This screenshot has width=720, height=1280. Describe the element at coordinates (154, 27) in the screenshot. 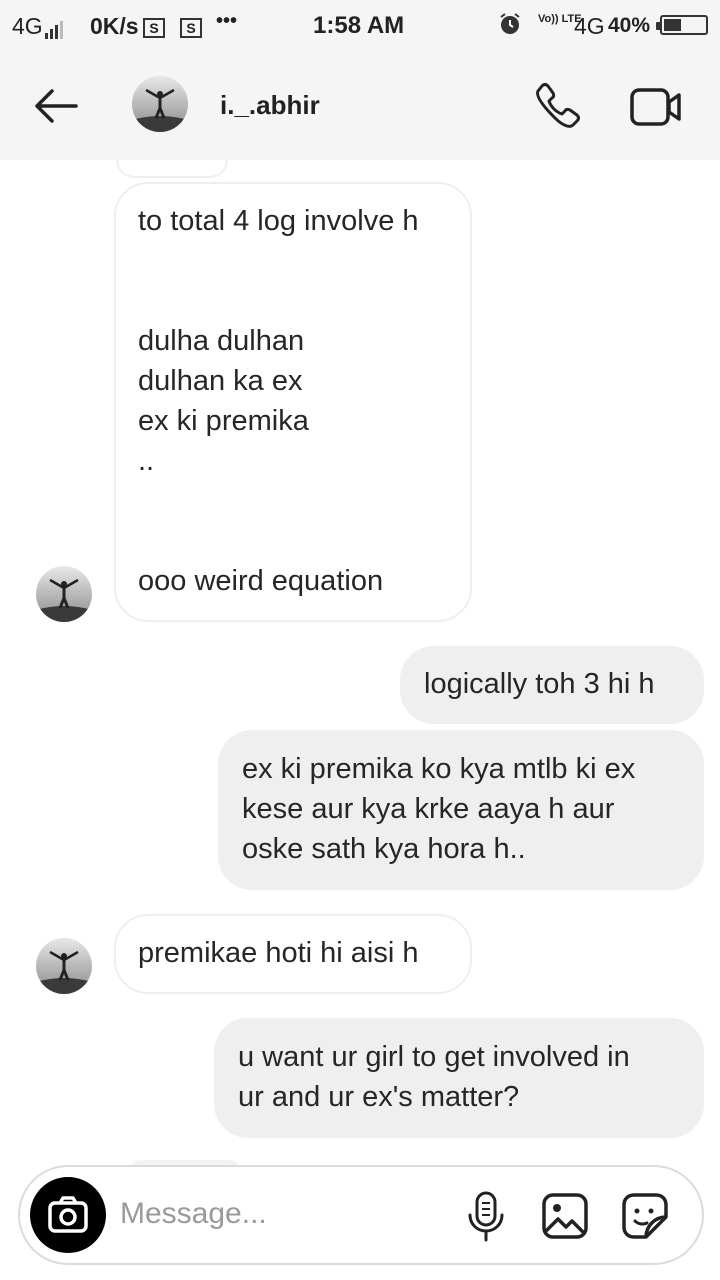

I see `notification-s-icon: S` at that location.